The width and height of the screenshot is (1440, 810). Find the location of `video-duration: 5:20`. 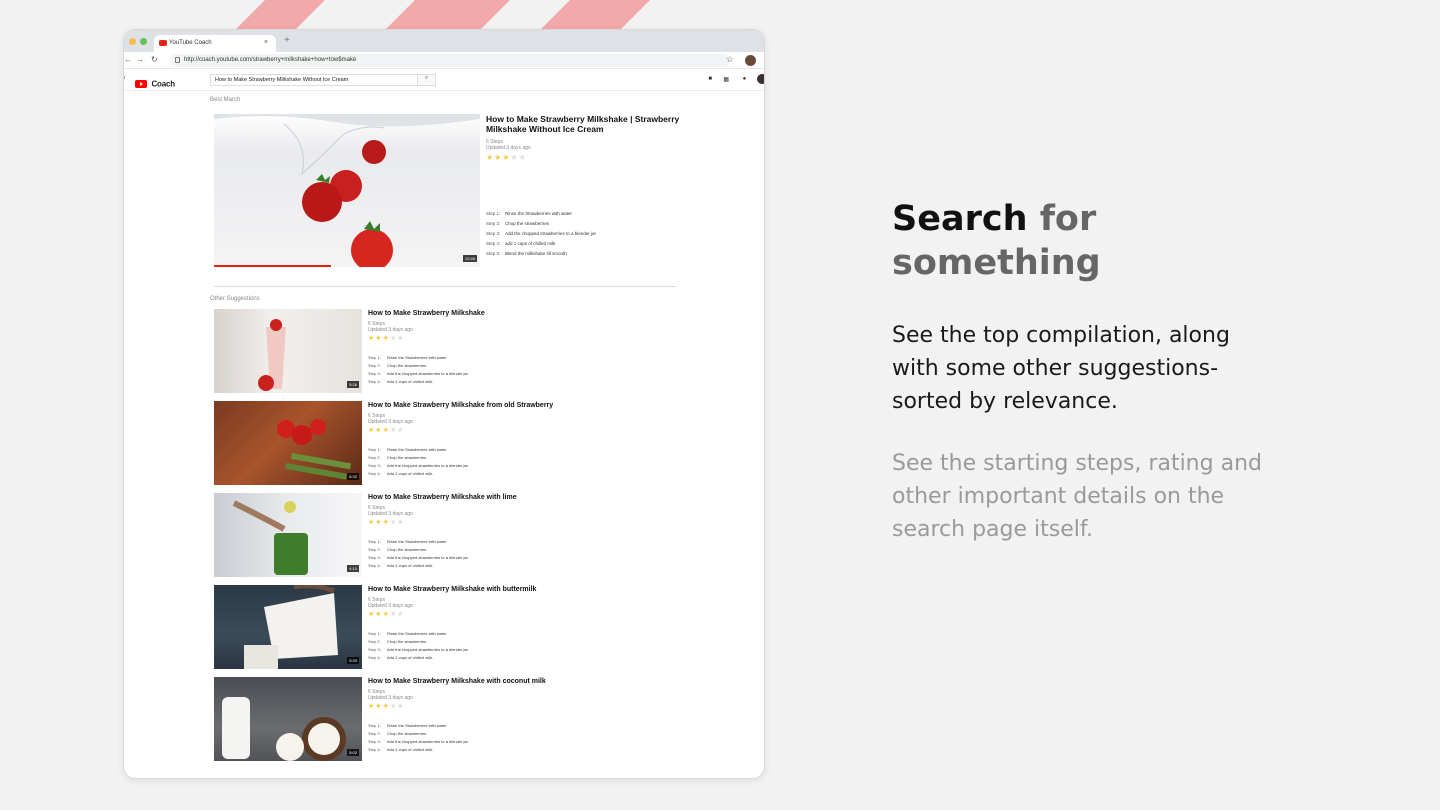

video-duration: 5:20 is located at coordinates (353, 660).